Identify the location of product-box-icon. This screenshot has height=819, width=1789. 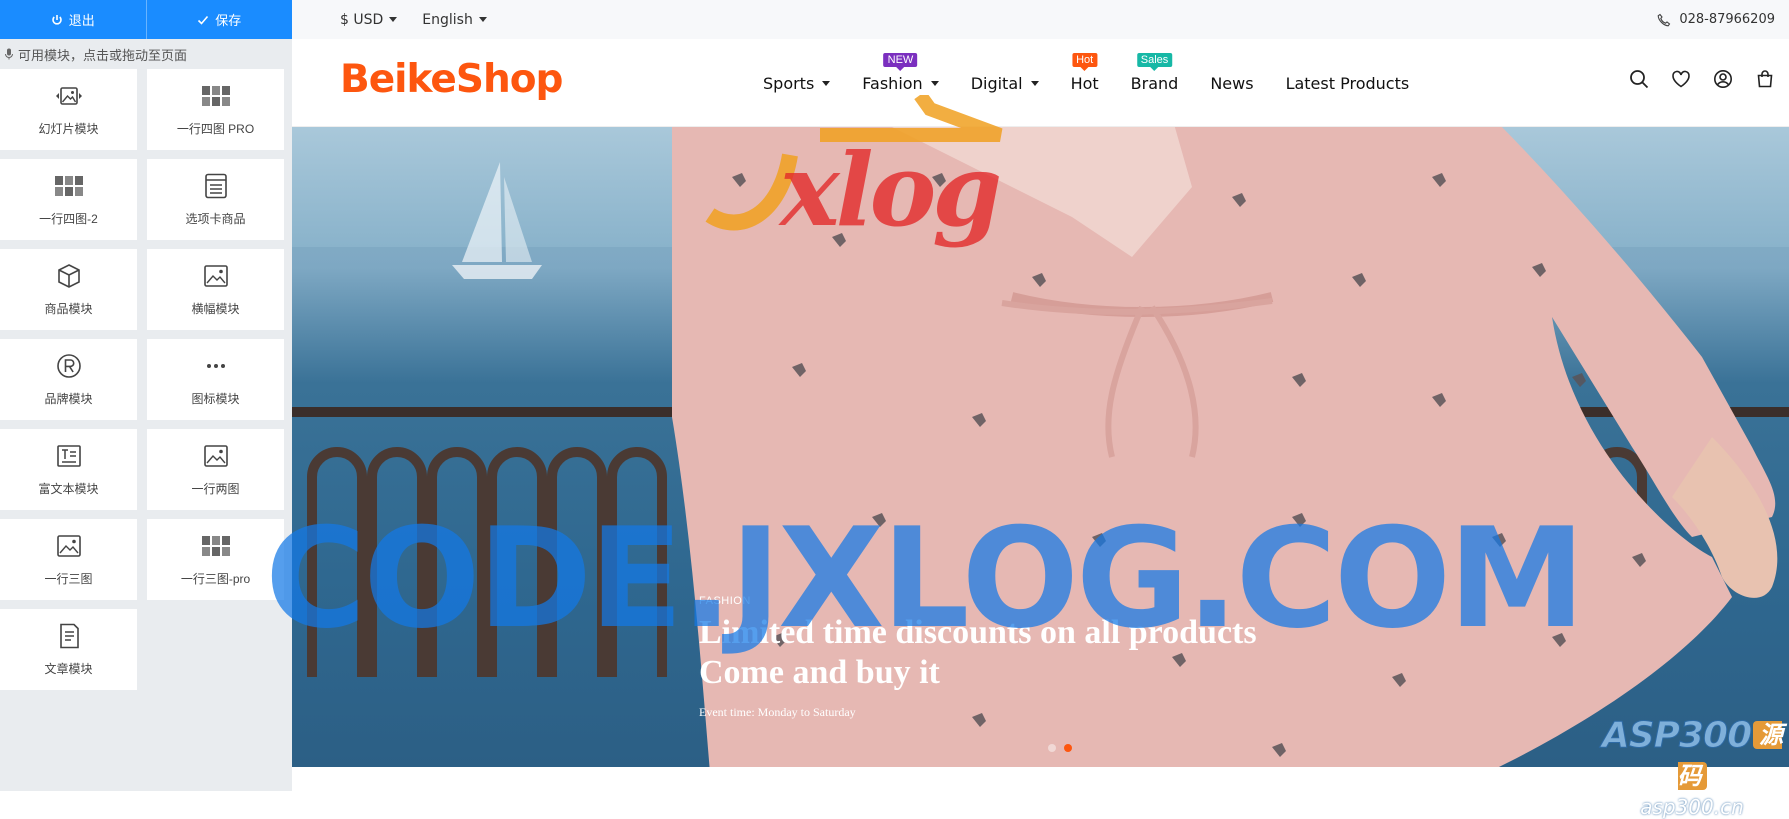
(69, 277).